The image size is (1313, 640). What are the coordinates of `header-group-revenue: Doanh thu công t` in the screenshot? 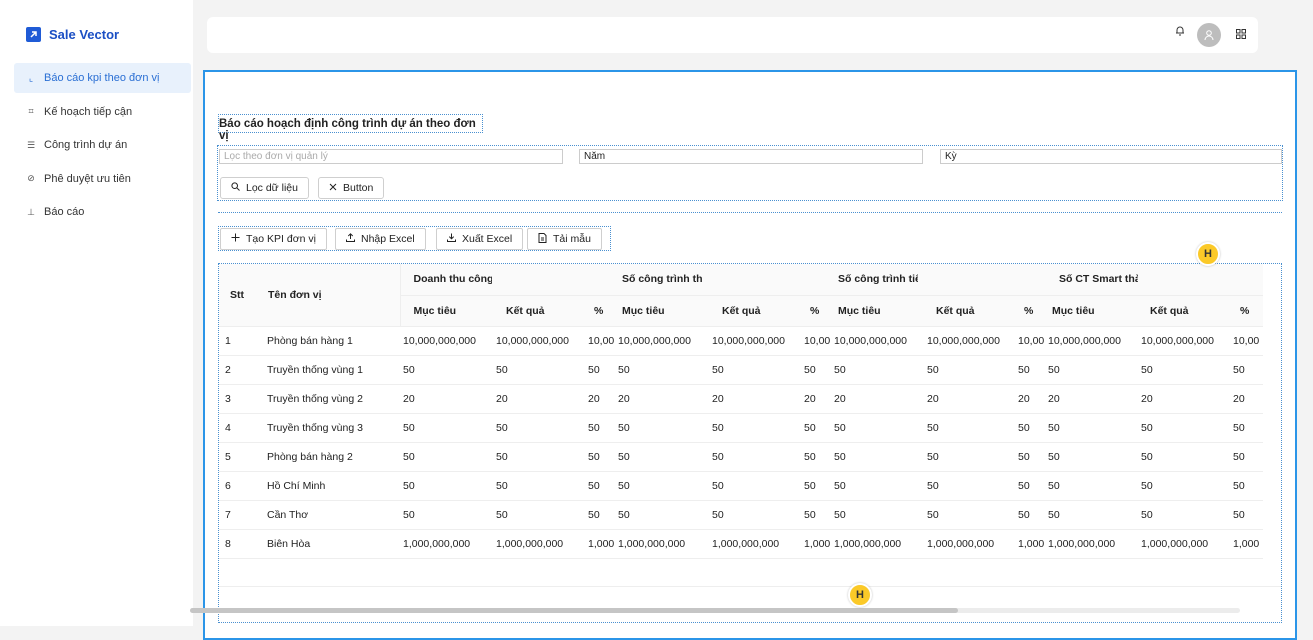 It's located at (507, 280).